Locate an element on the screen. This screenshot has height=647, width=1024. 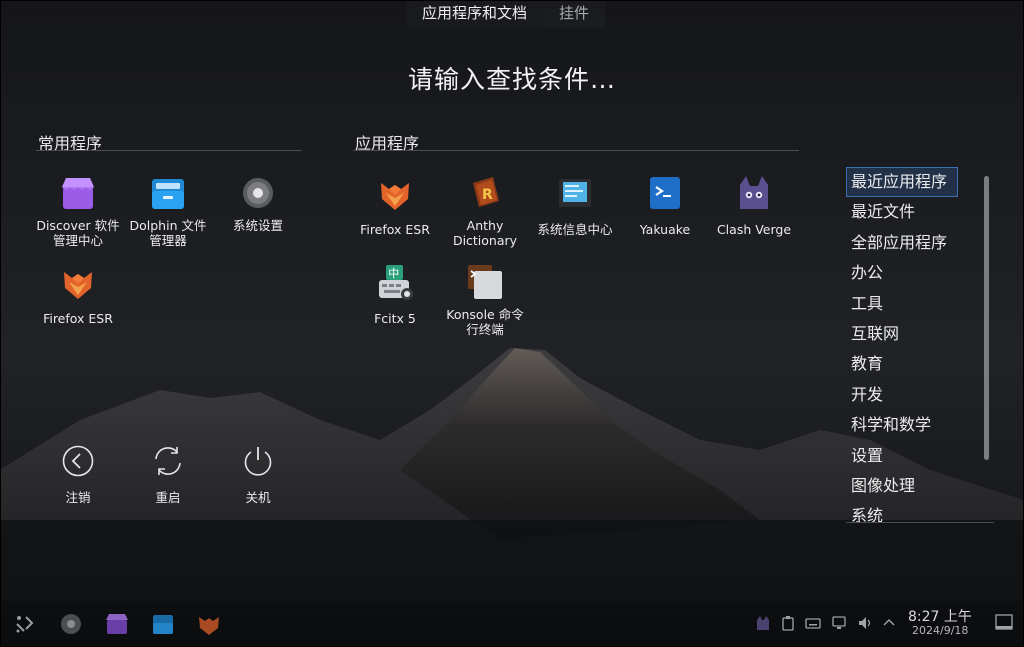
network-icon is located at coordinates (839, 623).